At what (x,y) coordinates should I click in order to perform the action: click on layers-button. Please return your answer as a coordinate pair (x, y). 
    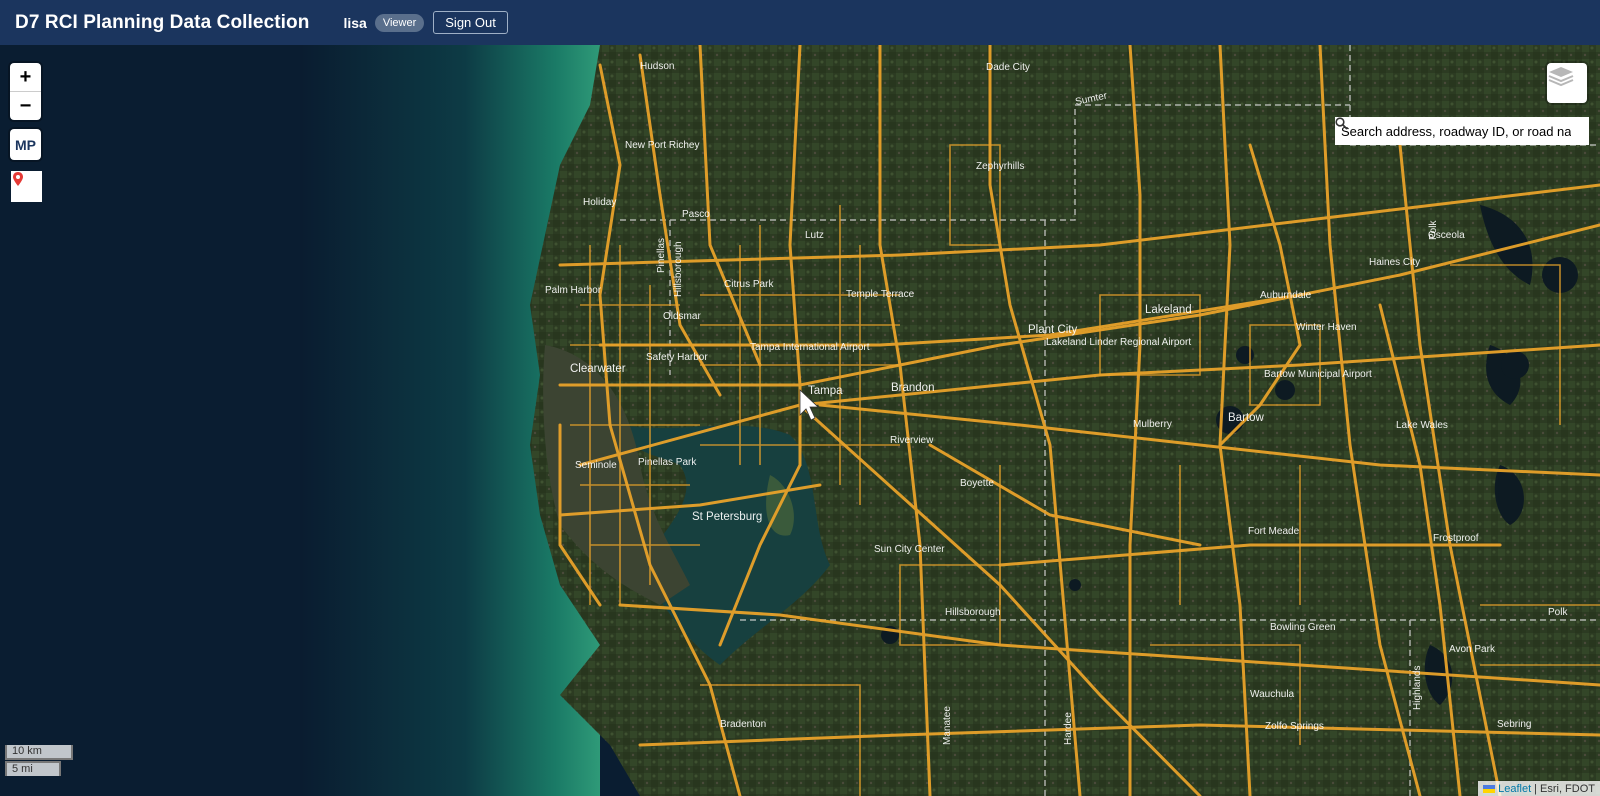
    Looking at the image, I should click on (1567, 83).